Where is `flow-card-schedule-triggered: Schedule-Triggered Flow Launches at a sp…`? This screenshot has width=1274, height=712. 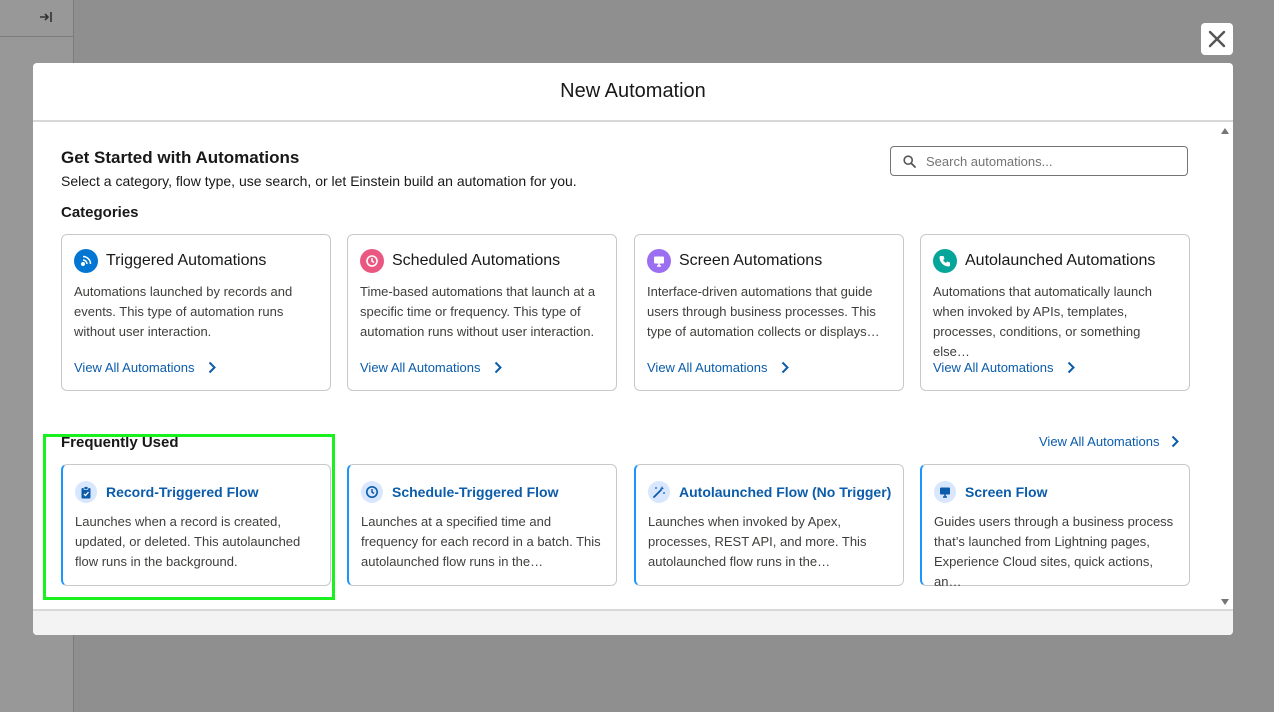
flow-card-schedule-triggered: Schedule-Triggered Flow Launches at a sp… is located at coordinates (482, 525).